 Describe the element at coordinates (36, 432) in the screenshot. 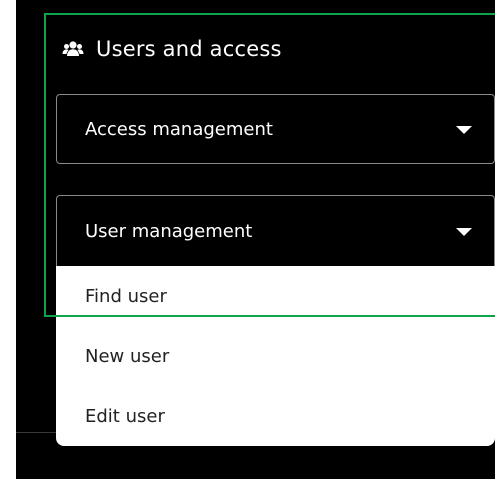

I see `divider` at that location.